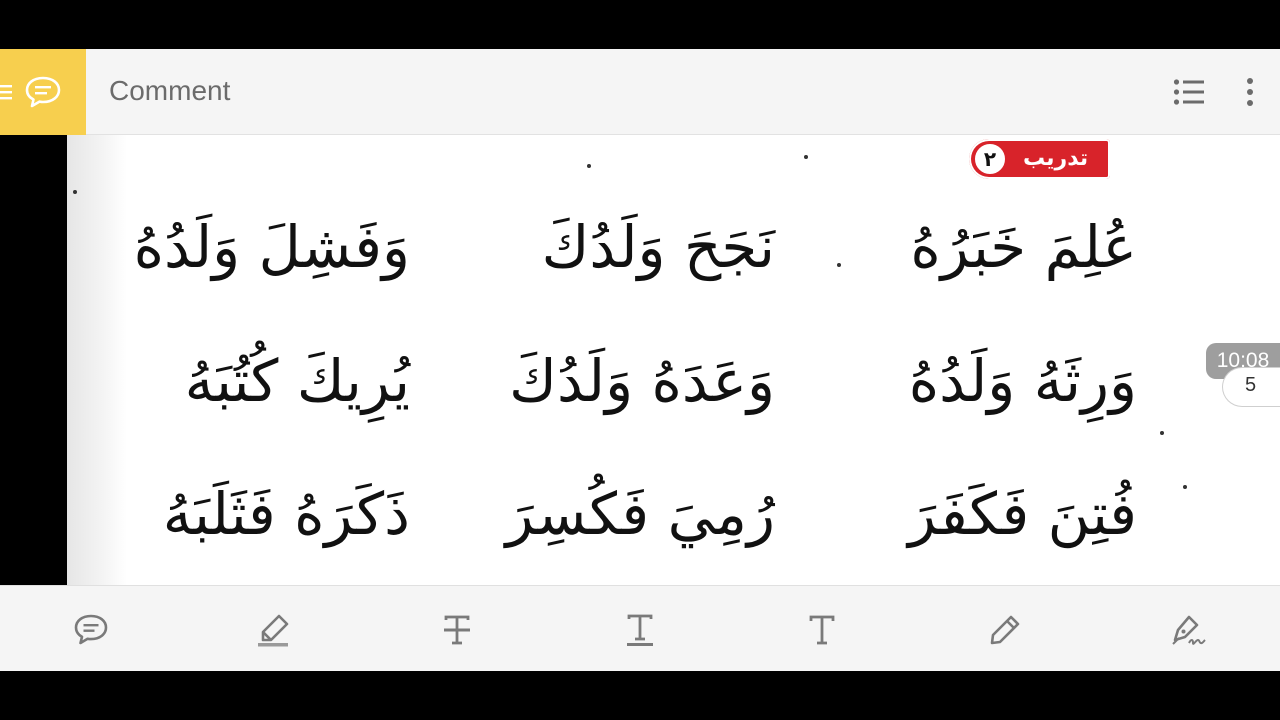 This screenshot has height=720, width=1280. I want to click on phrase-5: وَعَدَهُ وَلَدُكَ, so click(642, 381).